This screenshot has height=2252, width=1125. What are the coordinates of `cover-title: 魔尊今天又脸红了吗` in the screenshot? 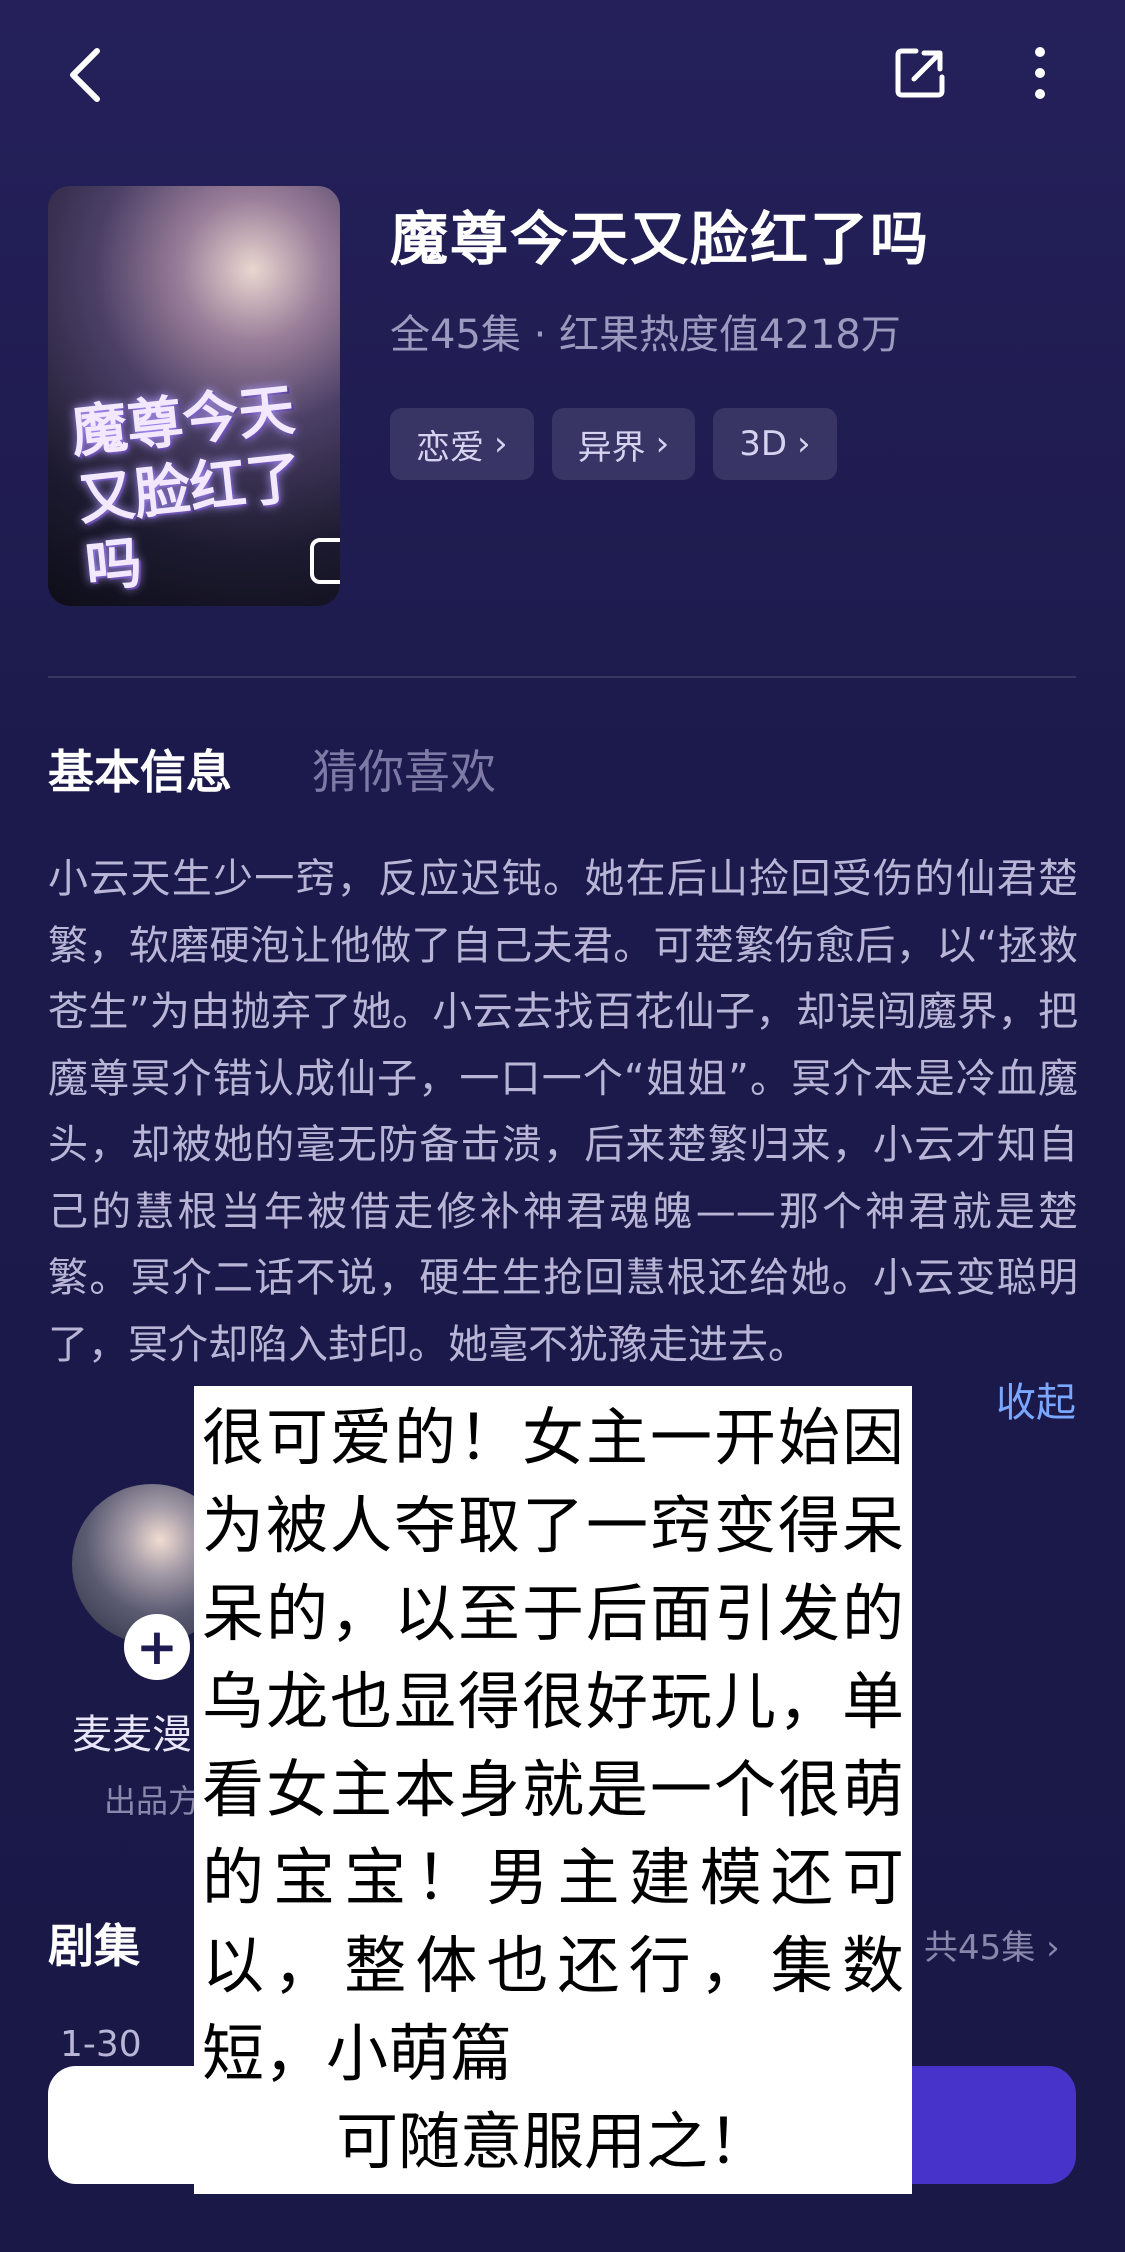 It's located at (186, 488).